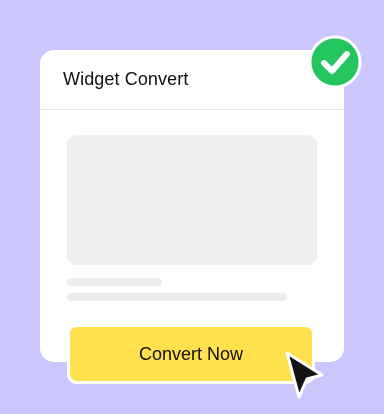 The image size is (384, 414). I want to click on convert-now-button: Convert Now, so click(191, 354).